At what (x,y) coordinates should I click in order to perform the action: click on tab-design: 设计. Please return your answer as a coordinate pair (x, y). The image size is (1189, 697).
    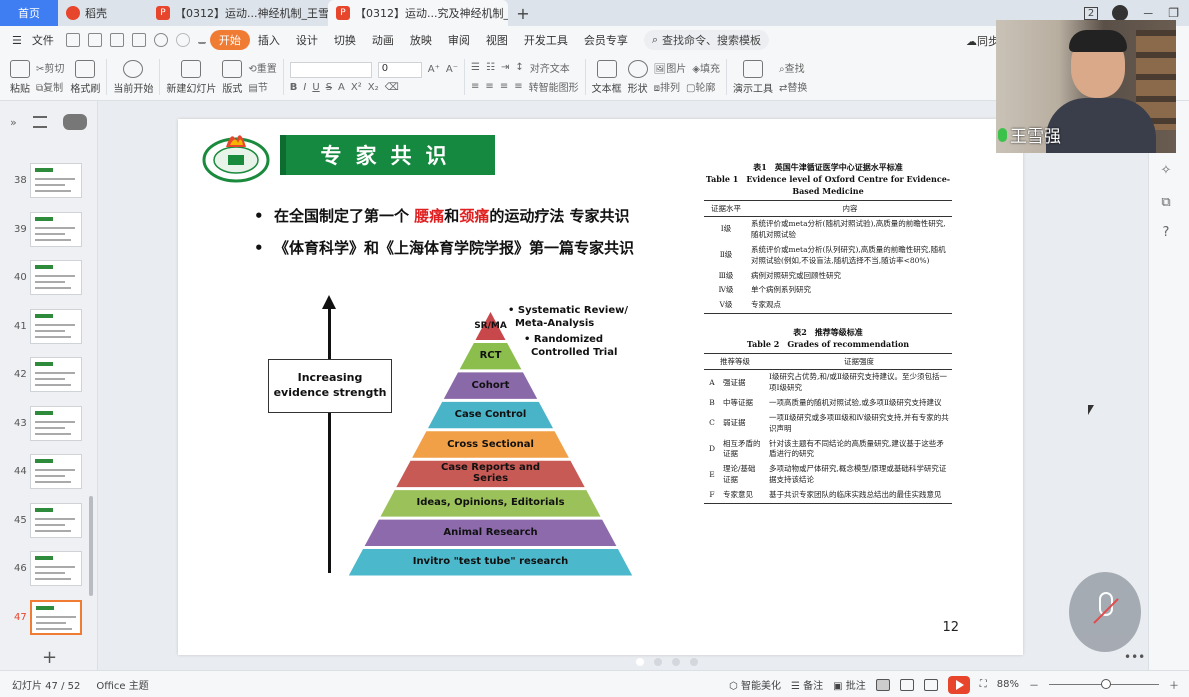
    Looking at the image, I should click on (307, 40).